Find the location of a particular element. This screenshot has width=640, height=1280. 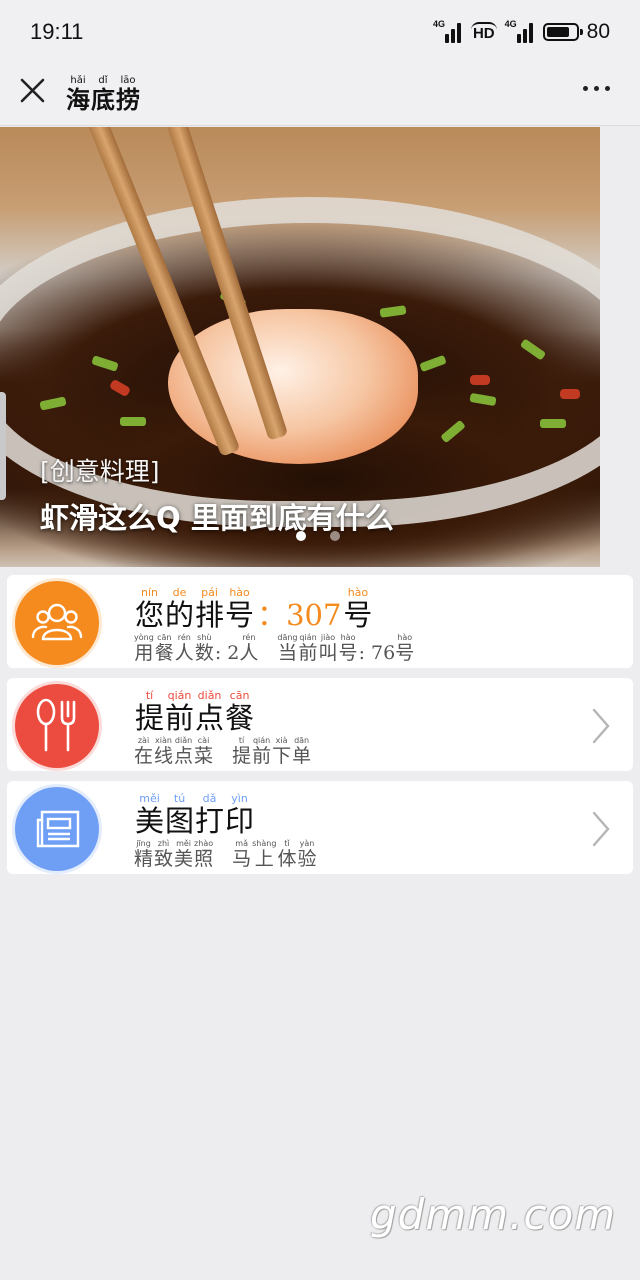

pinyin: rén is located at coordinates (249, 637).